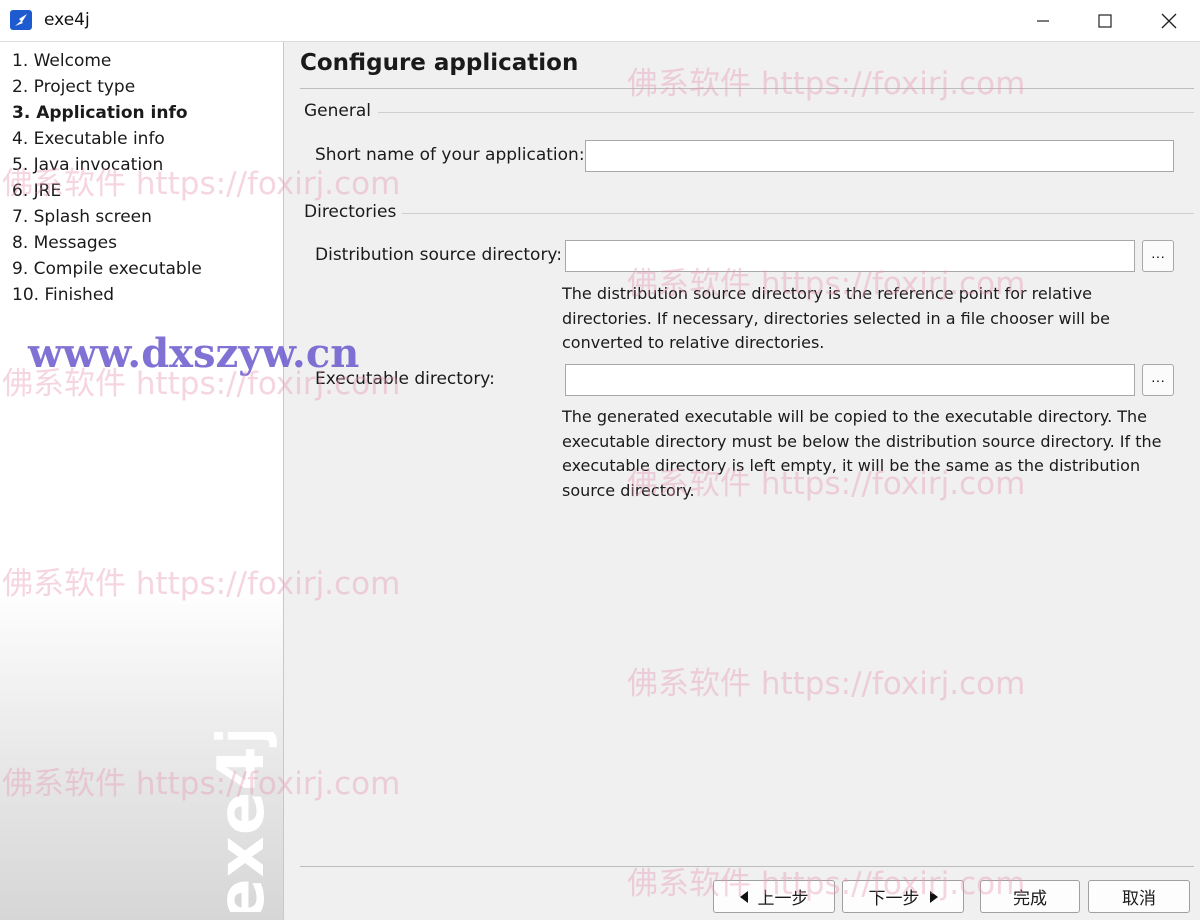 This screenshot has height=920, width=1200. What do you see at coordinates (850, 256) in the screenshot?
I see `distribution-dir-input` at bounding box center [850, 256].